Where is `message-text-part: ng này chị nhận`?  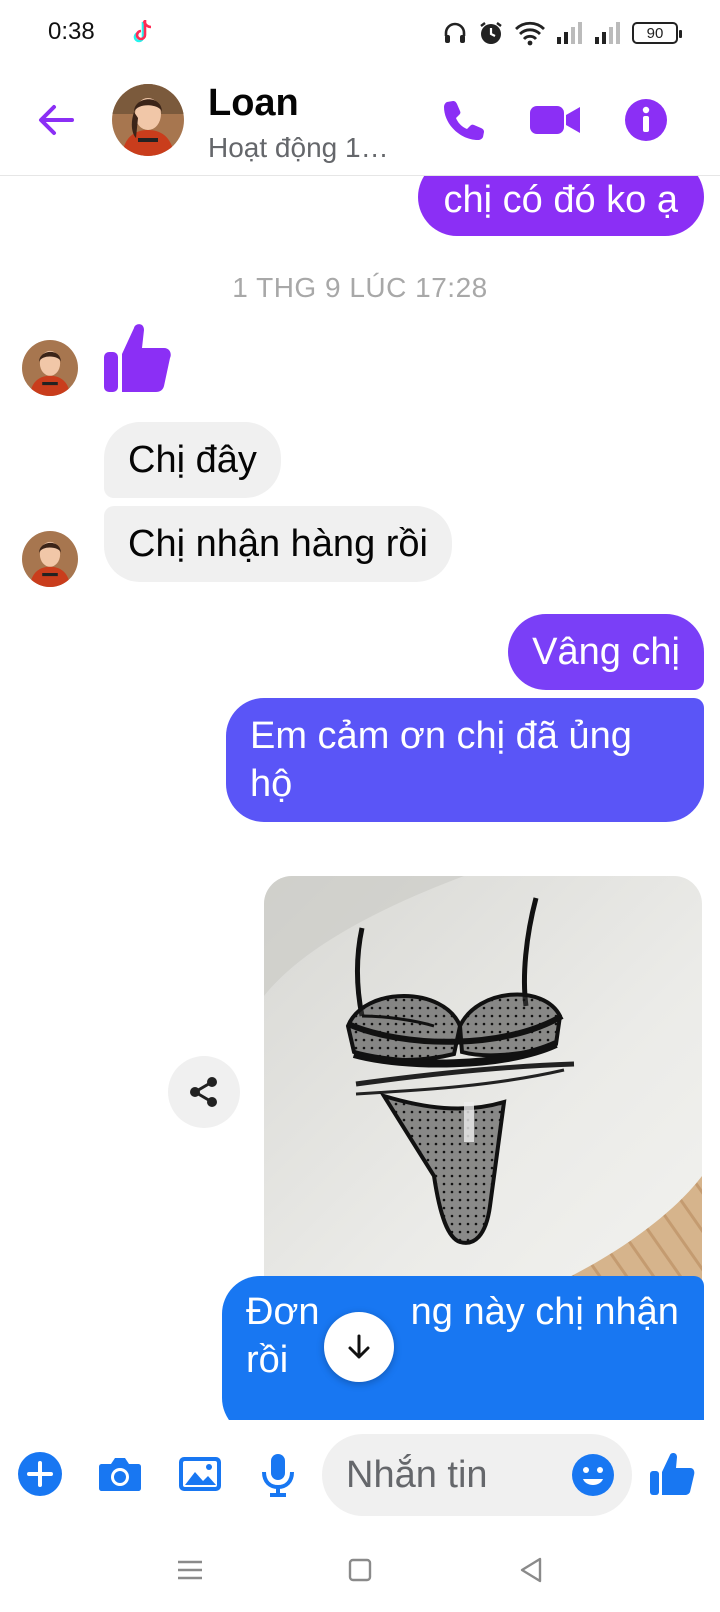 message-text-part: ng này chị nhận is located at coordinates (544, 1312).